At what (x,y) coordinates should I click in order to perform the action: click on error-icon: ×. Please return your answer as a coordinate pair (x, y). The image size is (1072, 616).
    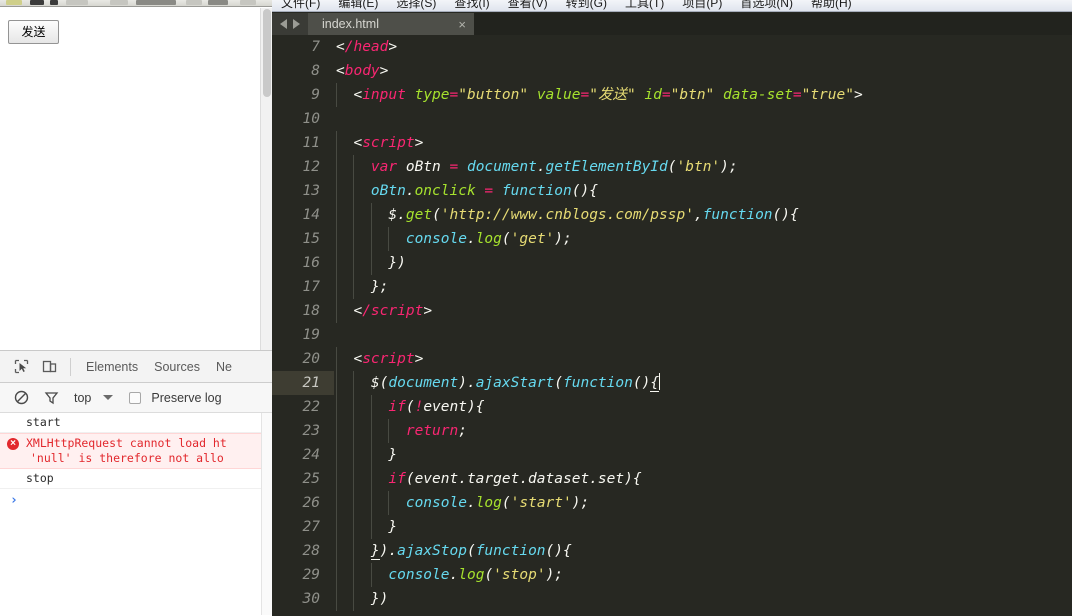
    Looking at the image, I should click on (13, 444).